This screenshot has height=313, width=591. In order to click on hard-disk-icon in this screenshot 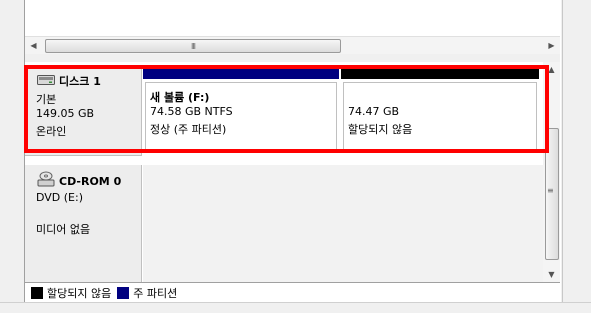, I will do `click(46, 80)`.